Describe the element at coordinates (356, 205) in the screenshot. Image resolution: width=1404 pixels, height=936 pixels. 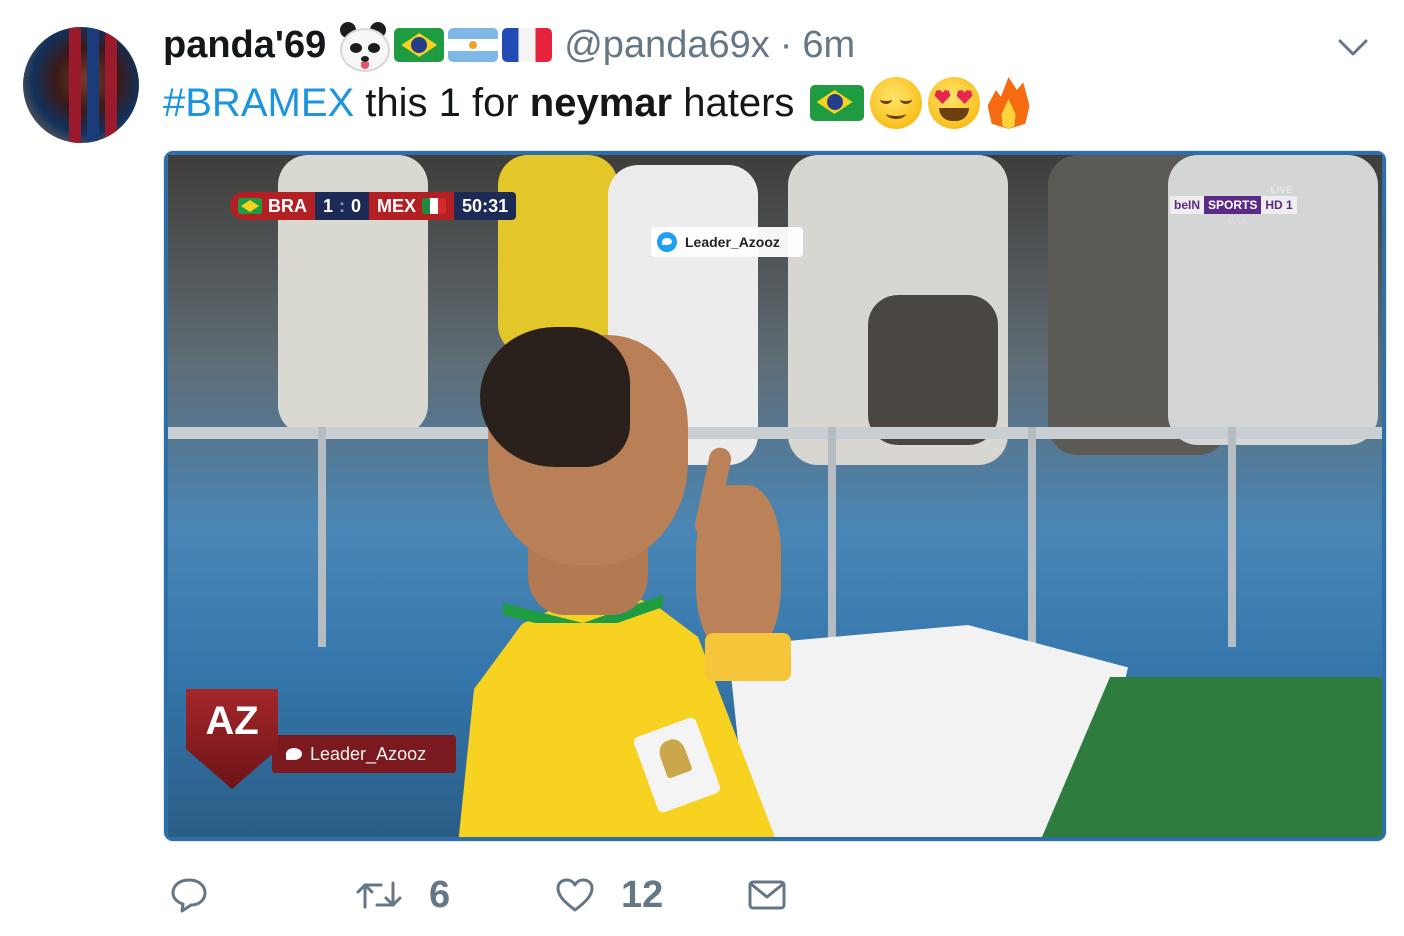
I see `scorebug-away-score: 0` at that location.